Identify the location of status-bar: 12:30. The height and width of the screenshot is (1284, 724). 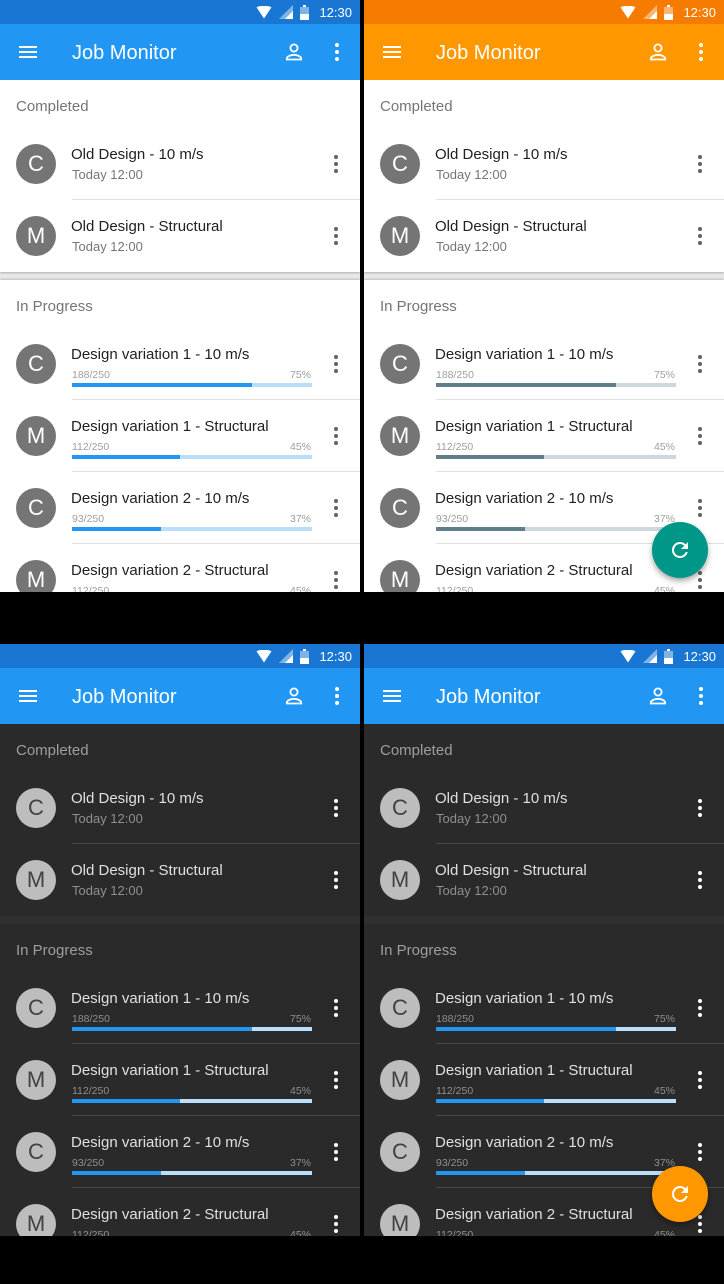
(180, 12).